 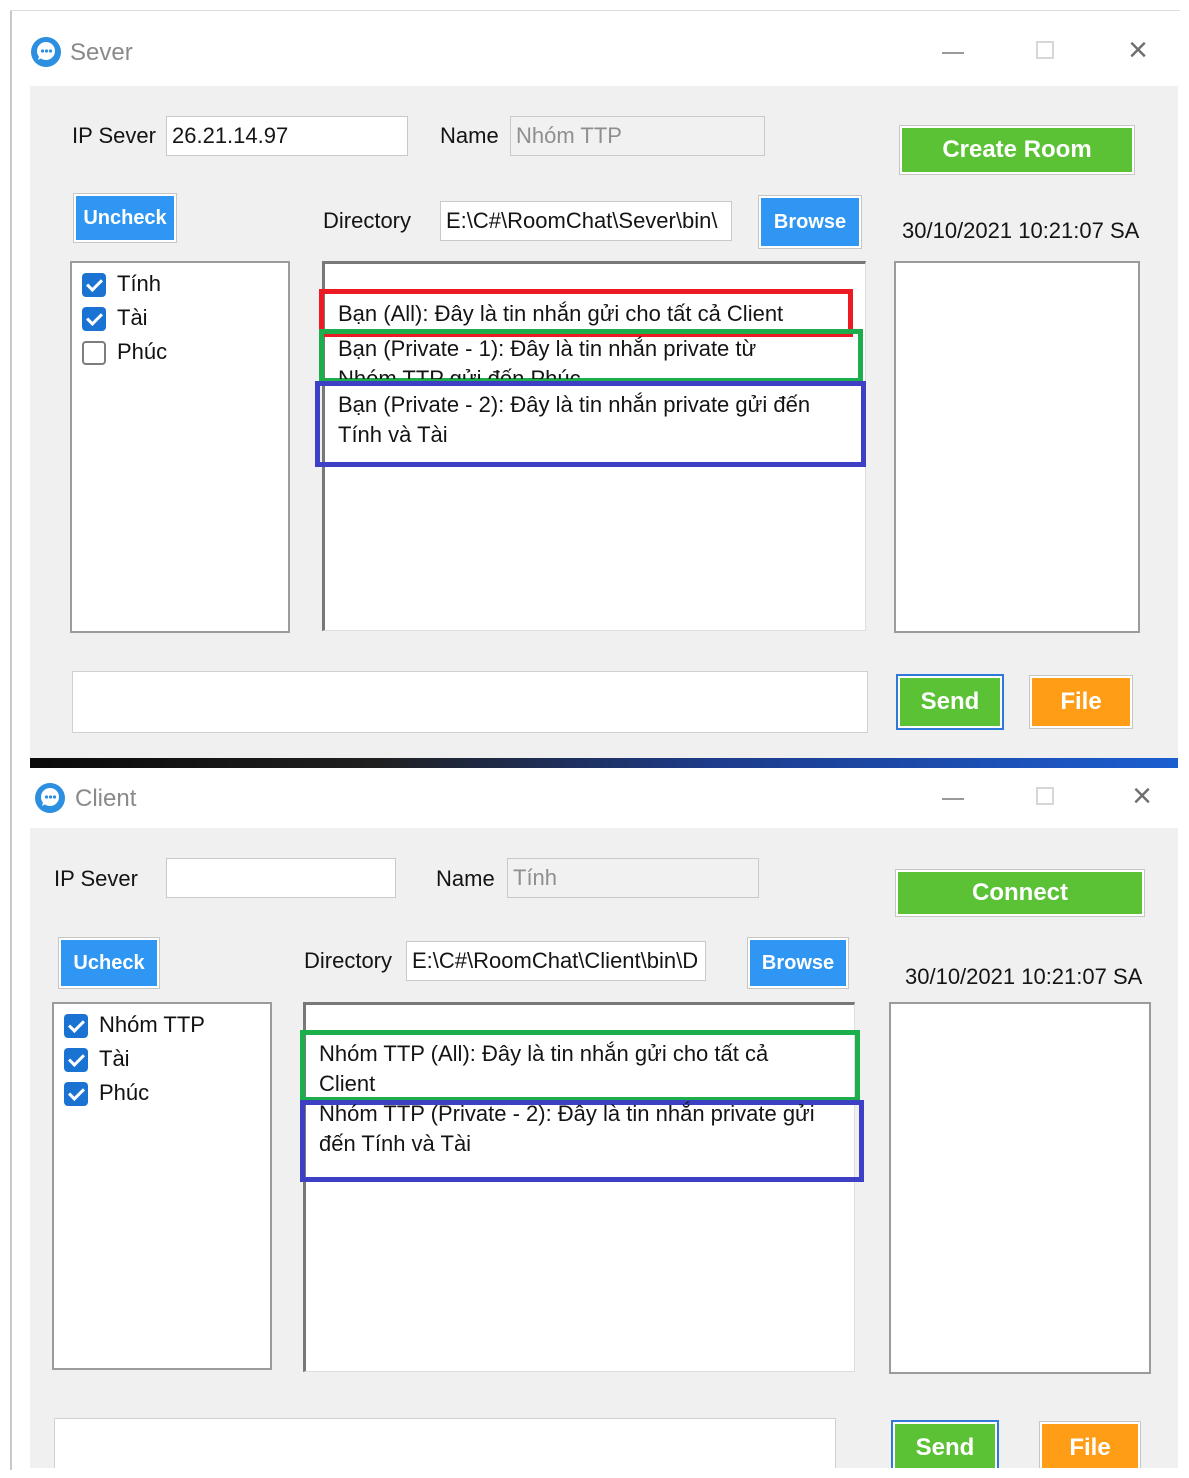 What do you see at coordinates (586, 221) in the screenshot?
I see `directory-input: E:\C#\RoomChat\Sever\bin\` at bounding box center [586, 221].